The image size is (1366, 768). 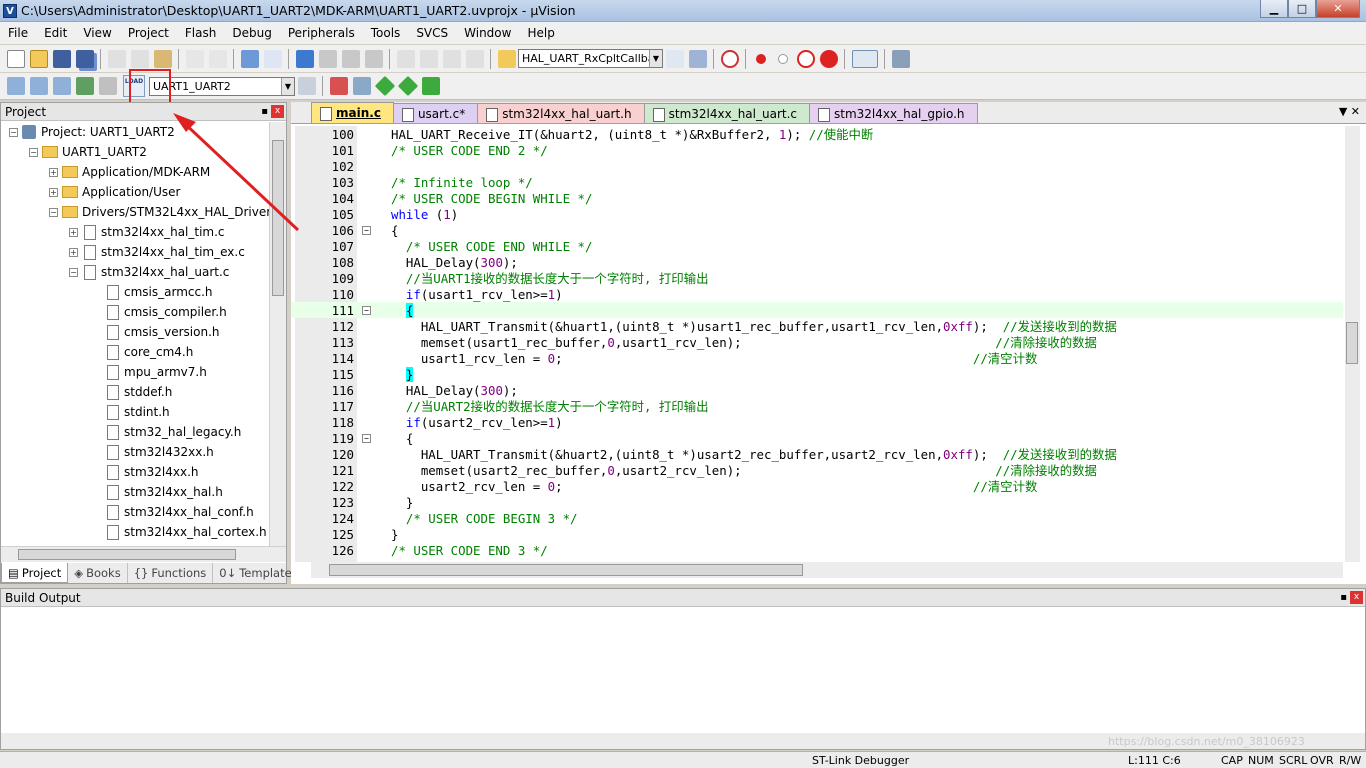 I want to click on indent-icon, so click(x=405, y=58).